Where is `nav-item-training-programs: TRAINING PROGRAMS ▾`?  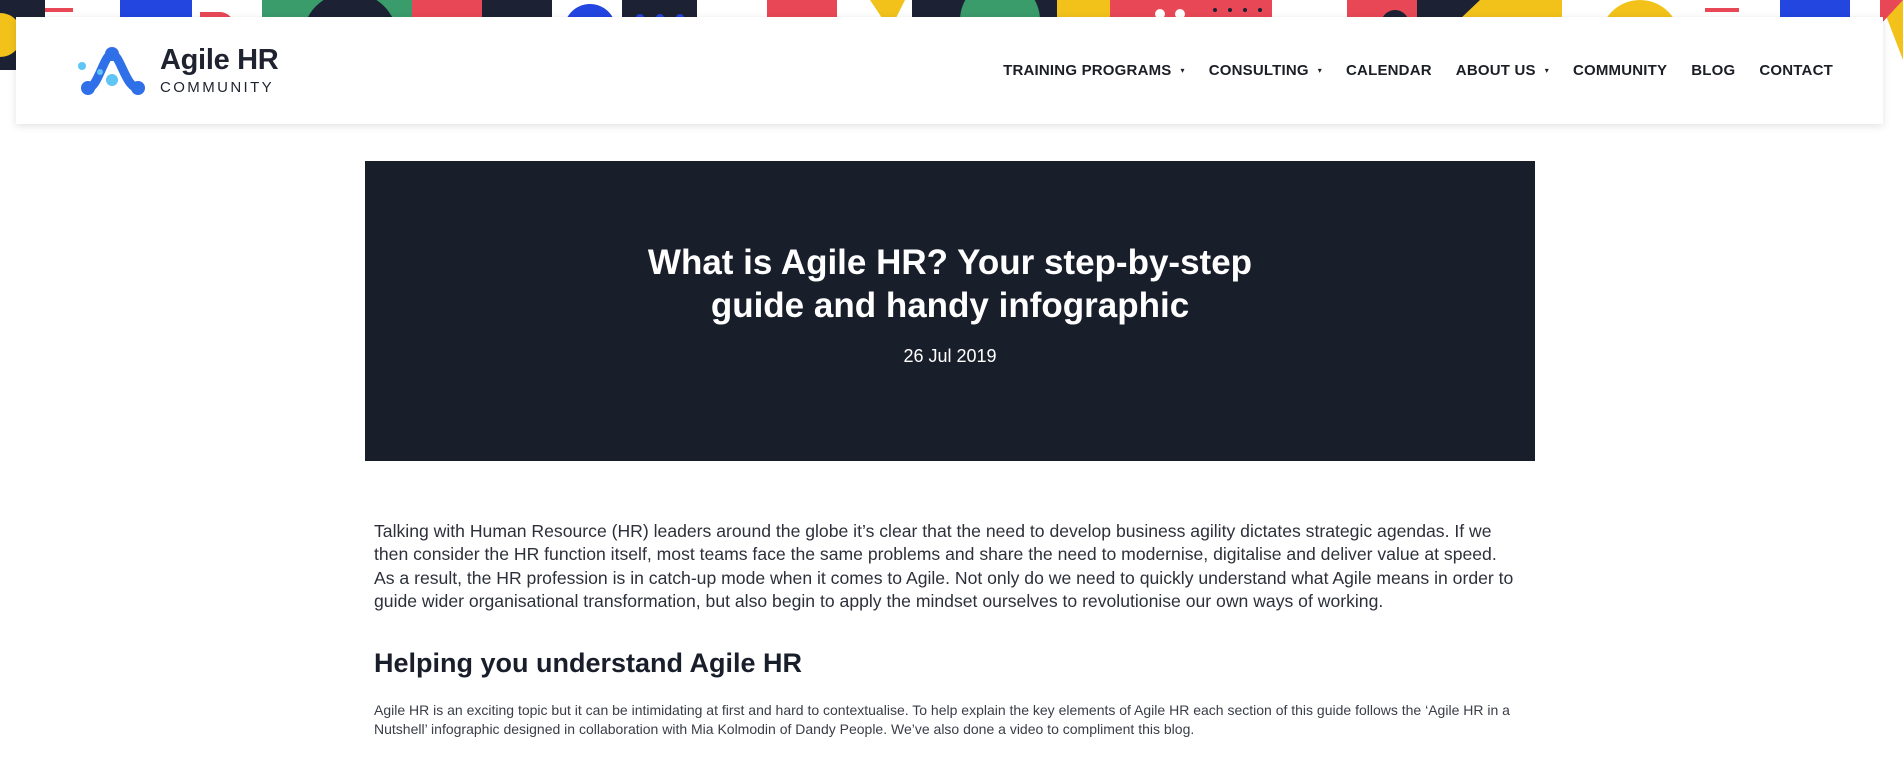 nav-item-training-programs: TRAINING PROGRAMS ▾ is located at coordinates (1094, 70).